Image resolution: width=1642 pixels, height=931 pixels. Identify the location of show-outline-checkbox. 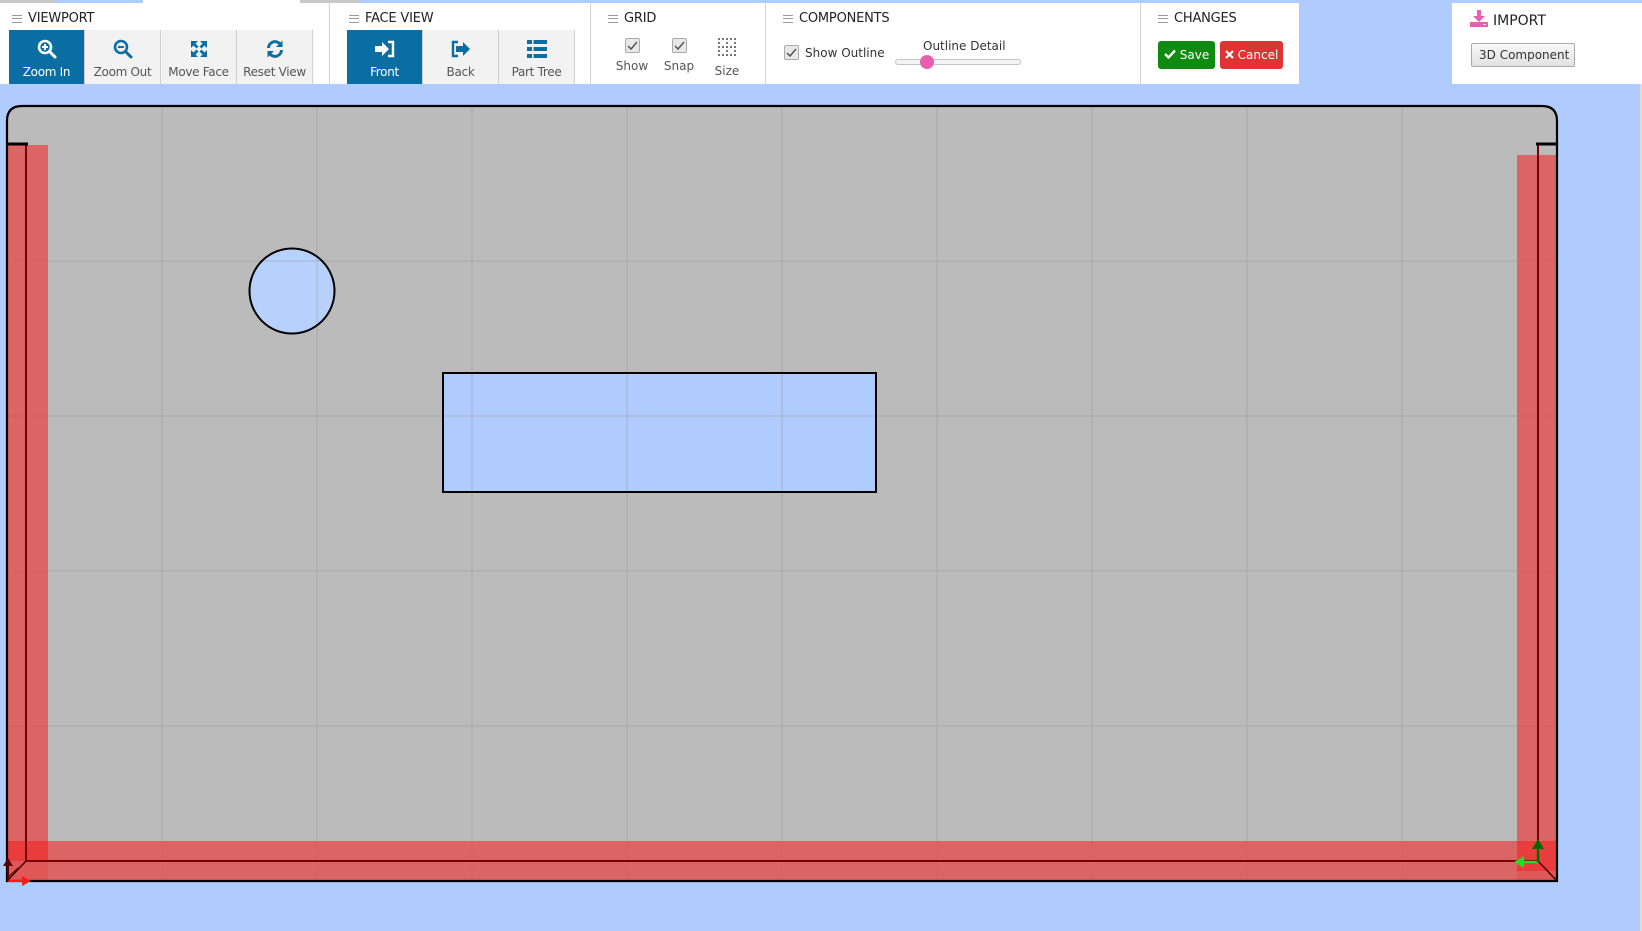
(791, 52).